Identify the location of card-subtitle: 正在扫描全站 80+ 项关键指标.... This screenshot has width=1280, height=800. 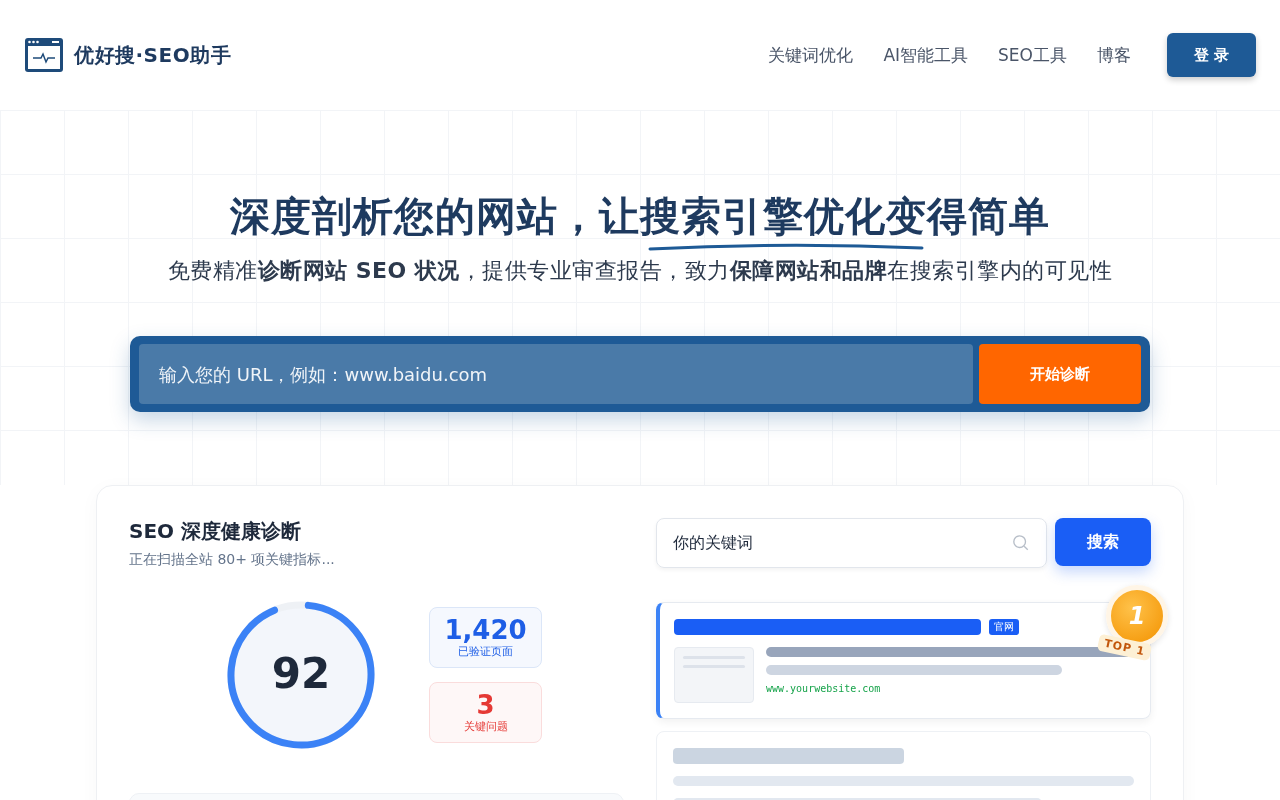
(232, 560).